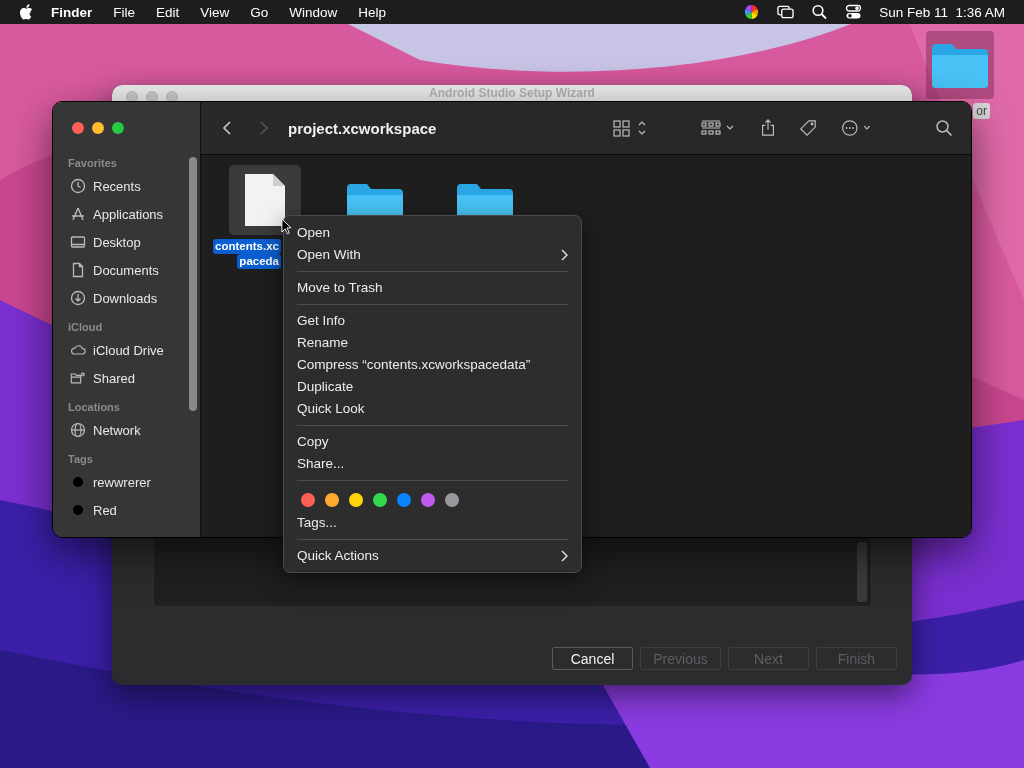 The width and height of the screenshot is (1024, 768). Describe the element at coordinates (372, 12) in the screenshot. I see `menu-bar-item: Help` at that location.